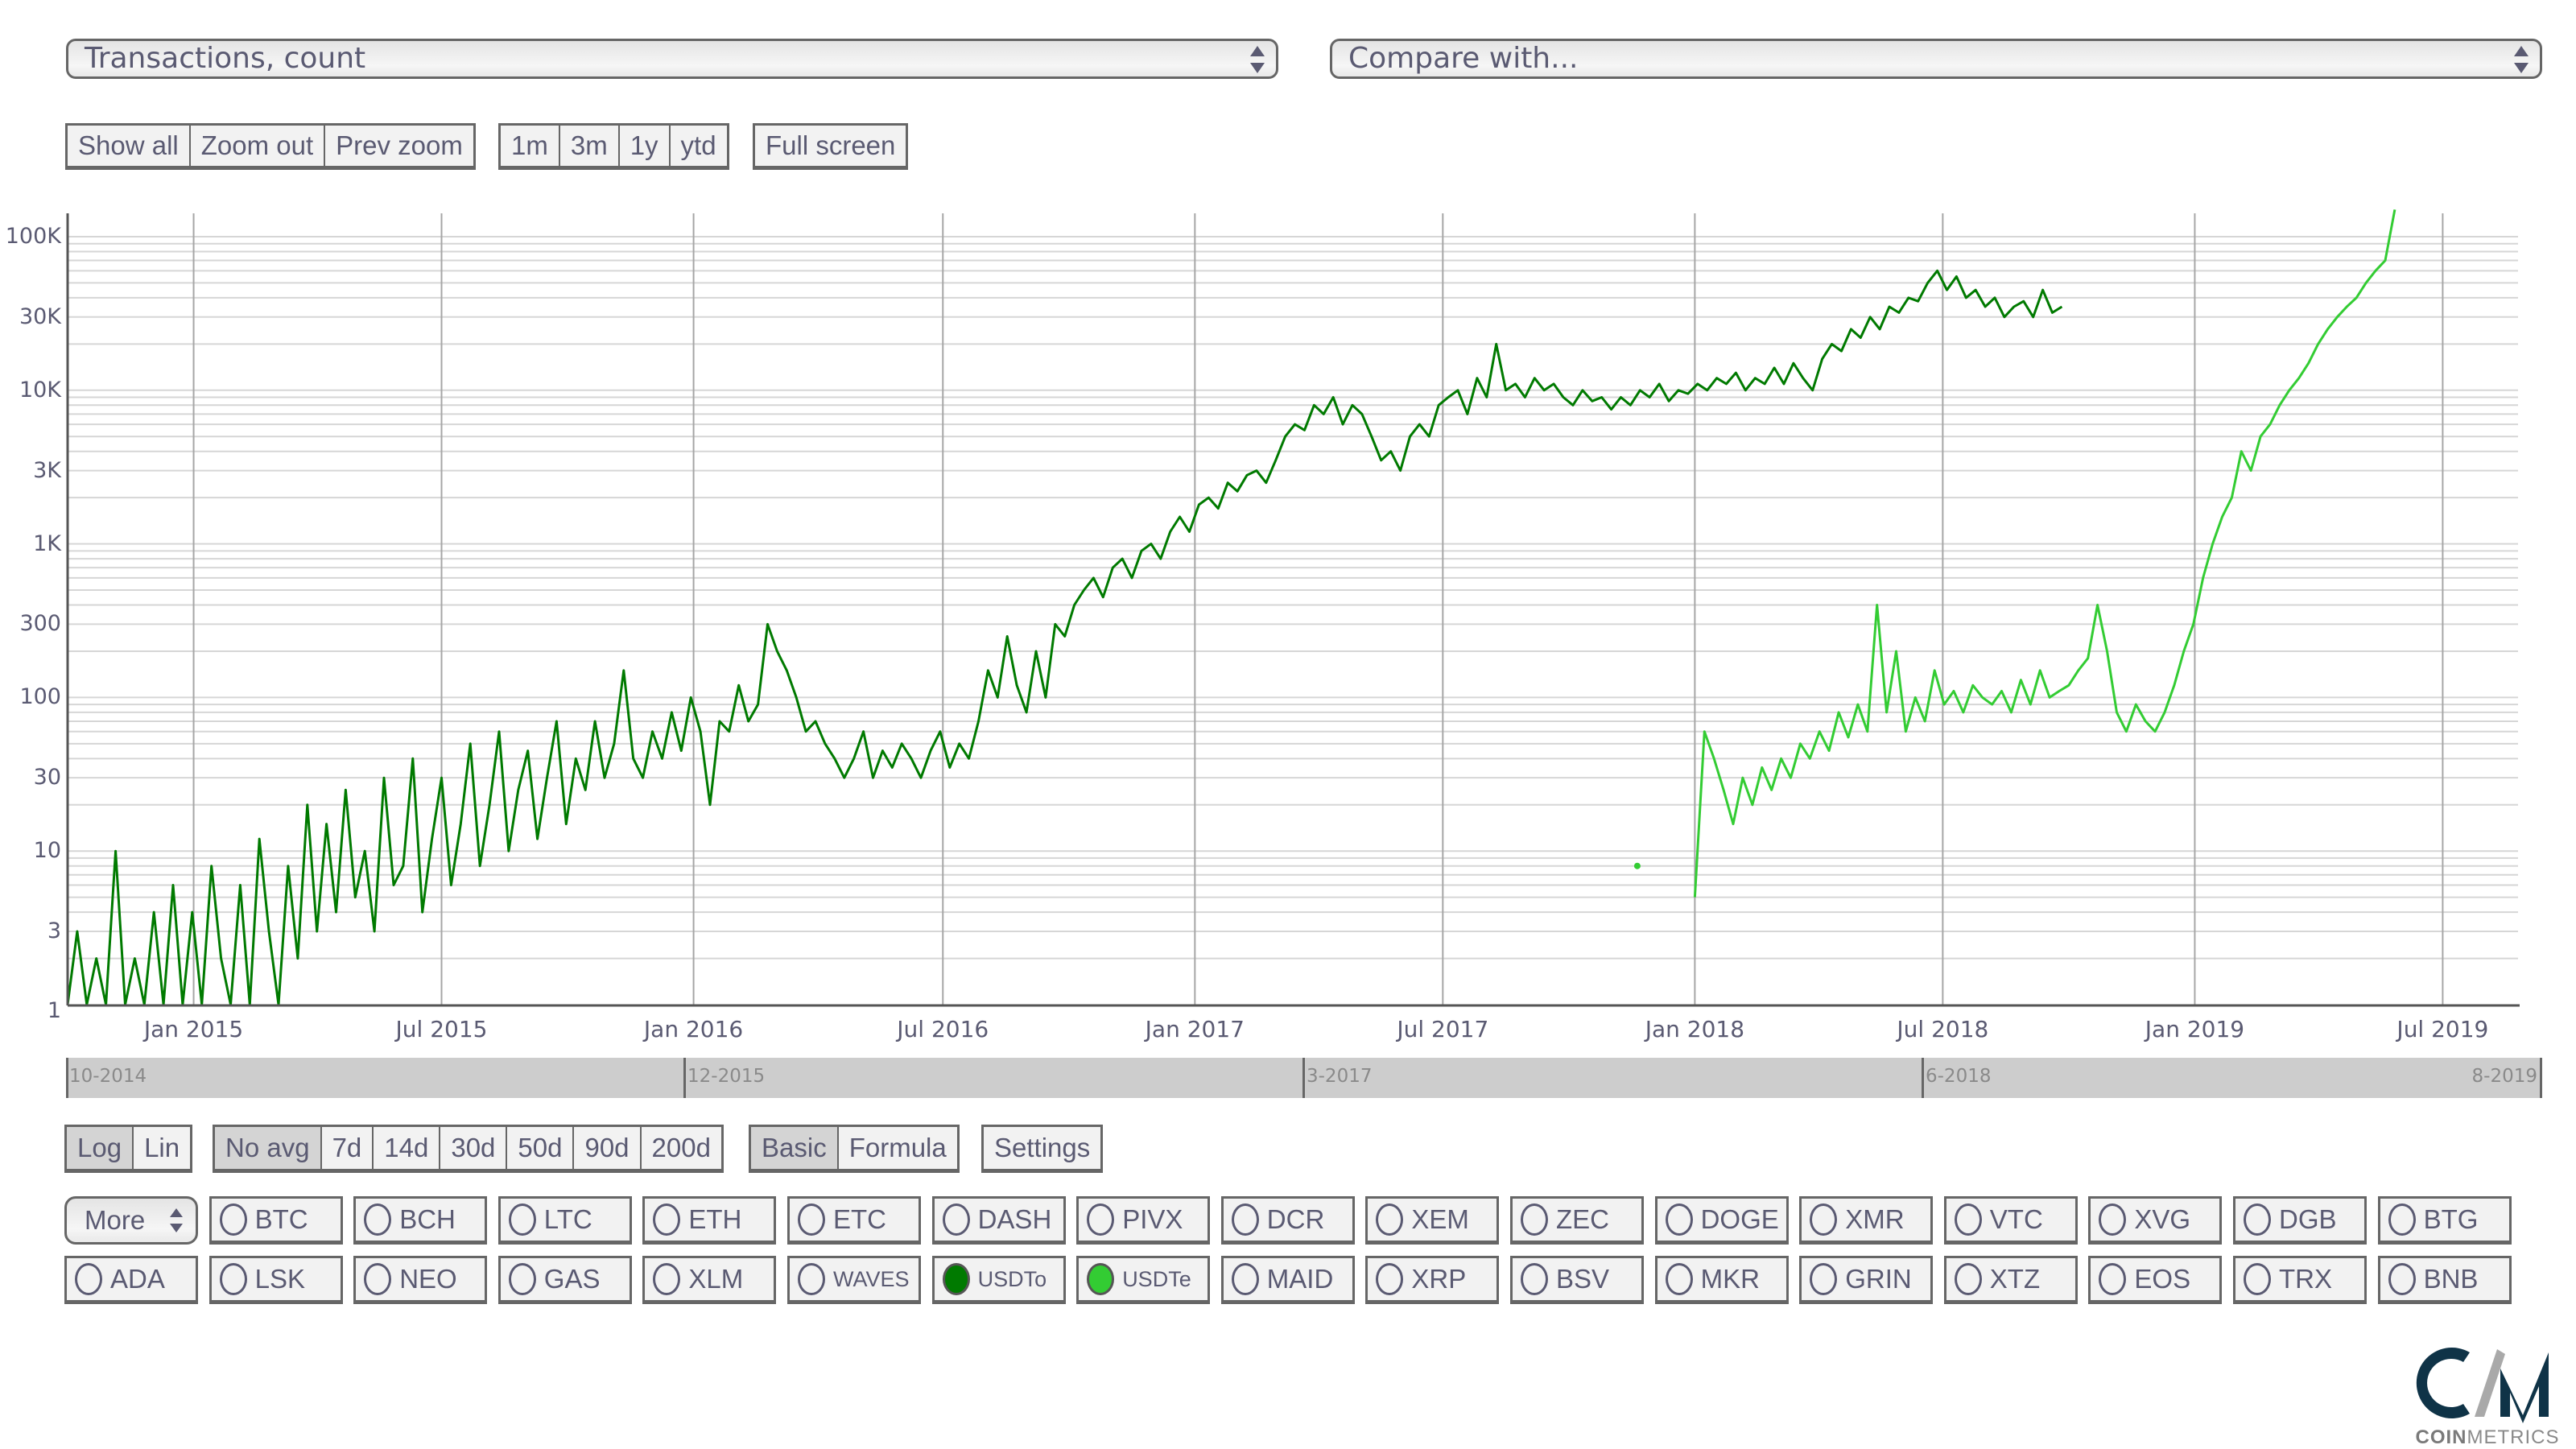 The width and height of the screenshot is (2576, 1449). What do you see at coordinates (2155, 1220) in the screenshot?
I see `asset-toggle-xvg: XVG` at bounding box center [2155, 1220].